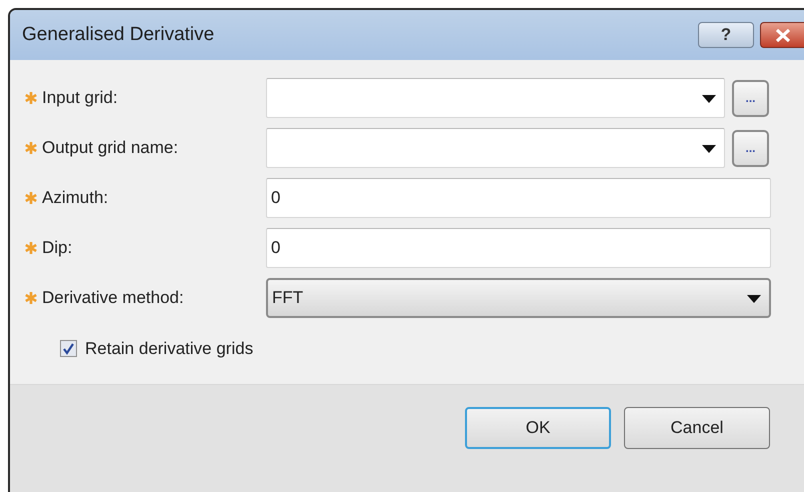 This screenshot has height=492, width=804. I want to click on checkbox, so click(68, 349).